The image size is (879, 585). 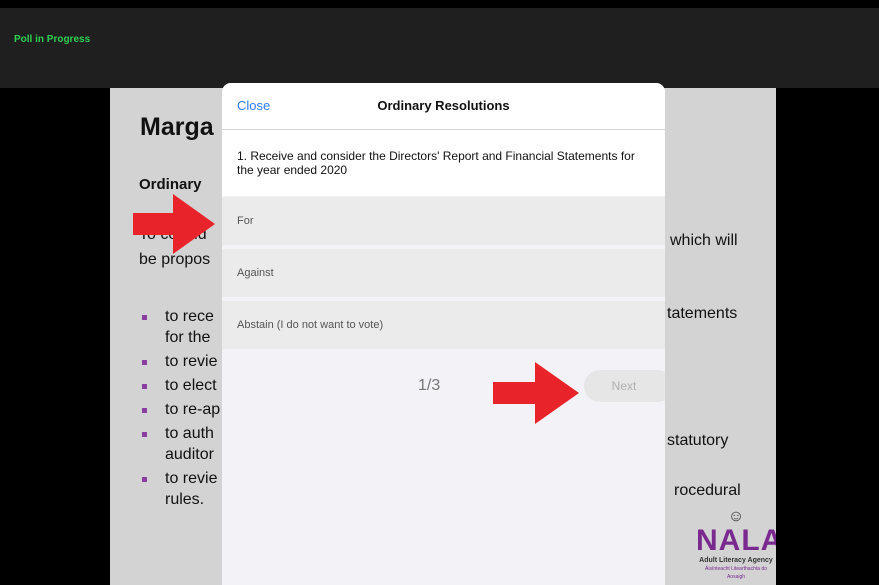 I want to click on slide-bullet-6-cont: rules., so click(x=185, y=499).